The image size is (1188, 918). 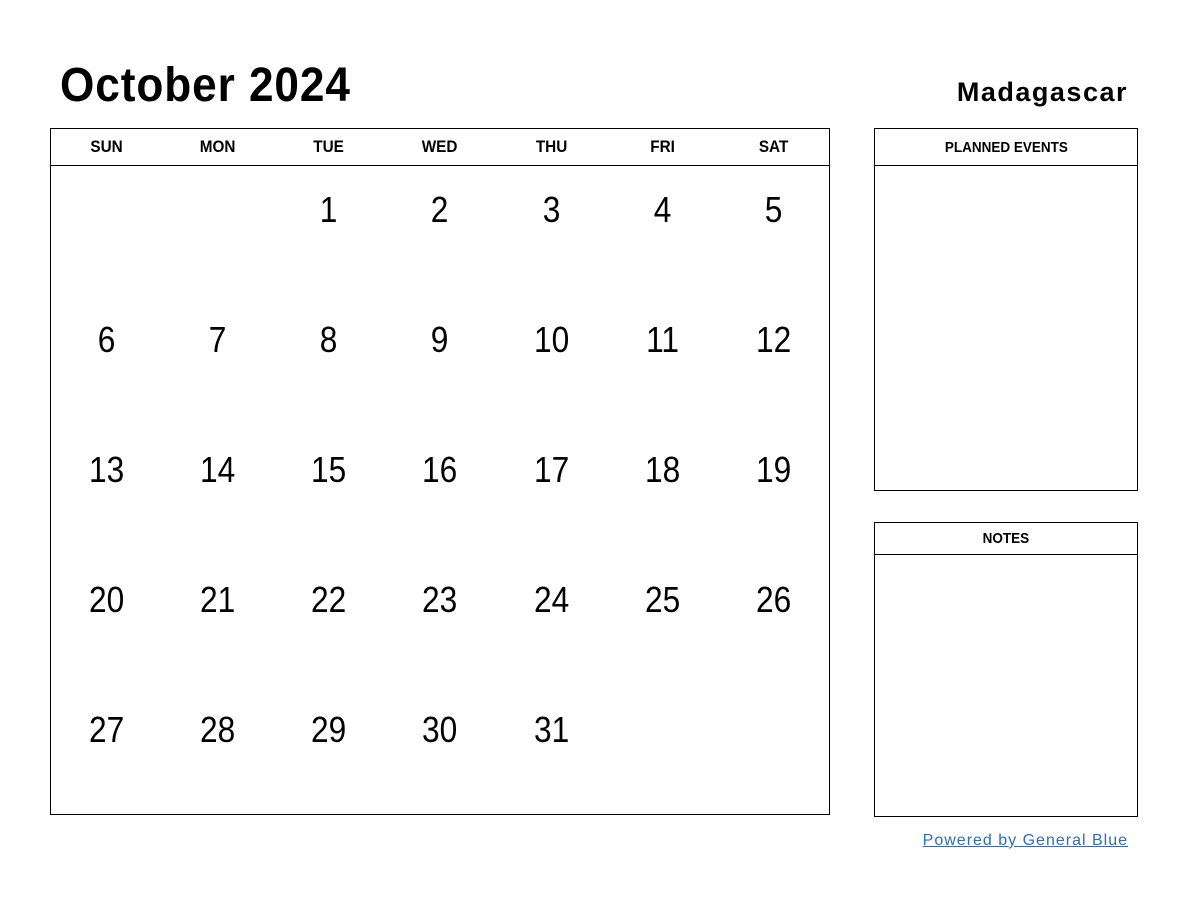 I want to click on notes-label: NOTES, so click(x=1006, y=538).